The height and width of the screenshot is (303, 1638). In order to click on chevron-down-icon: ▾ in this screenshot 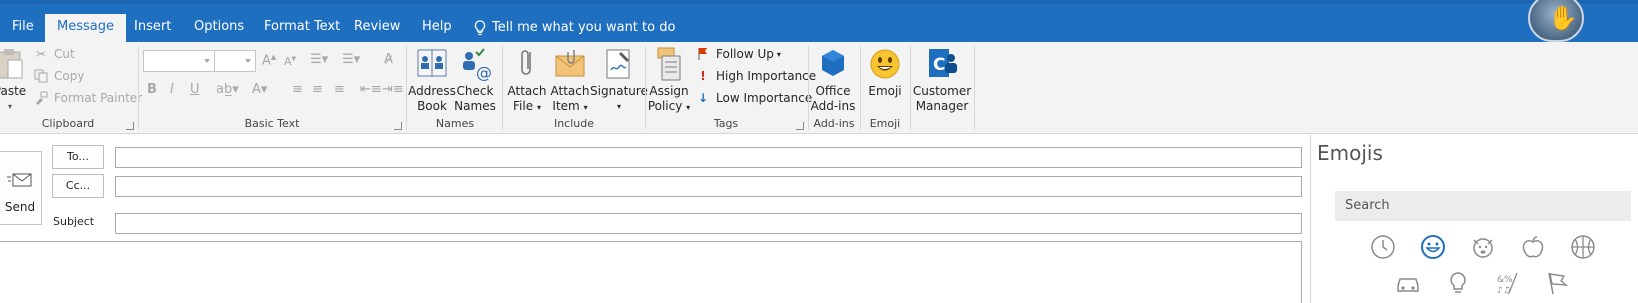, I will do `click(778, 54)`.